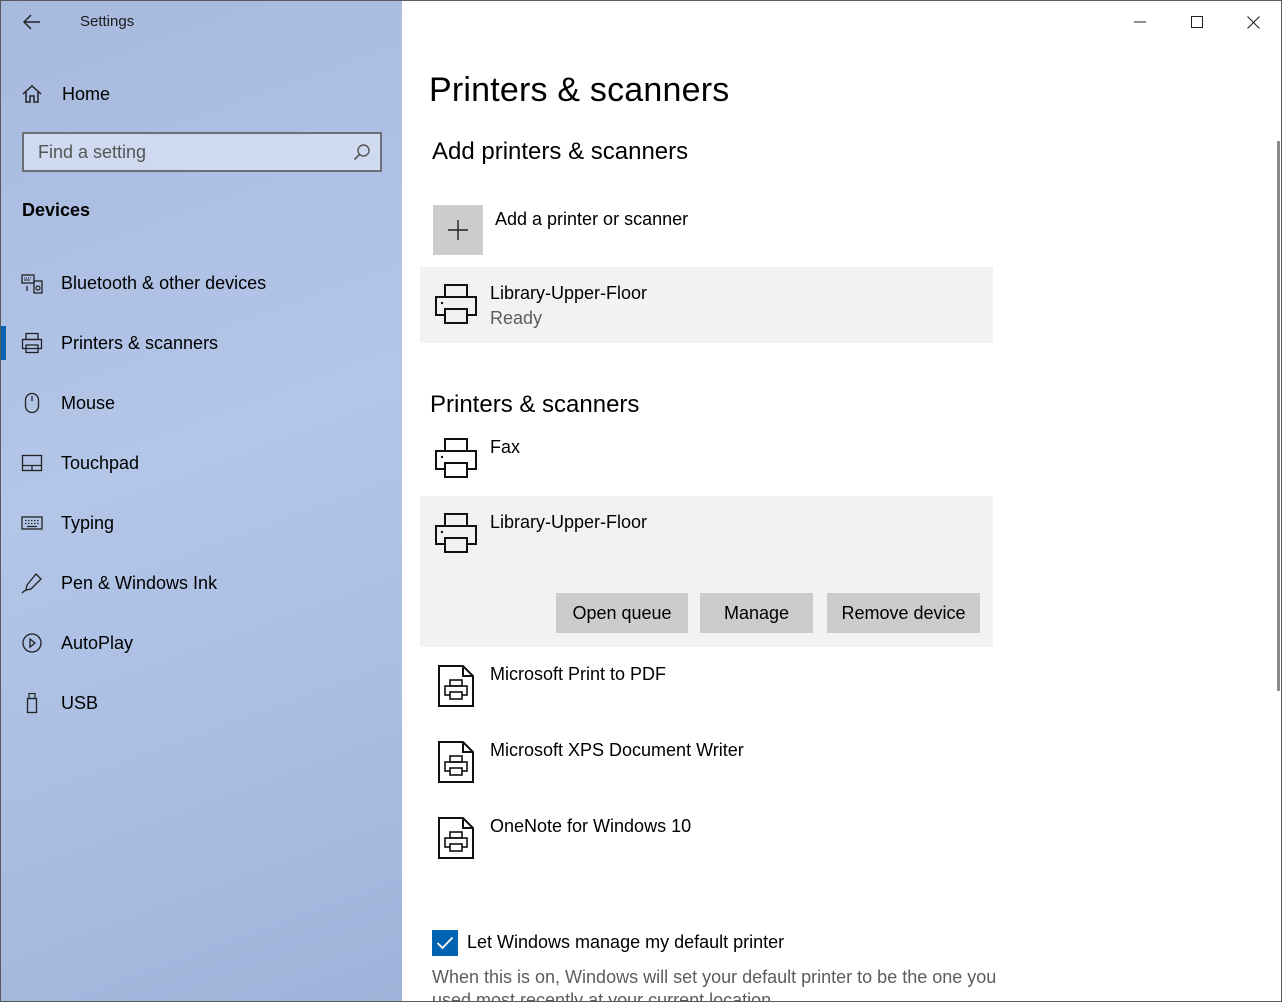  Describe the element at coordinates (201, 703) in the screenshot. I see `sidebar-item-usb: USB` at that location.